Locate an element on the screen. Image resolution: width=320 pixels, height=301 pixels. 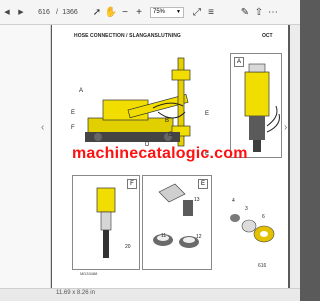
page-total: 1366 is located at coordinates (70, 12).